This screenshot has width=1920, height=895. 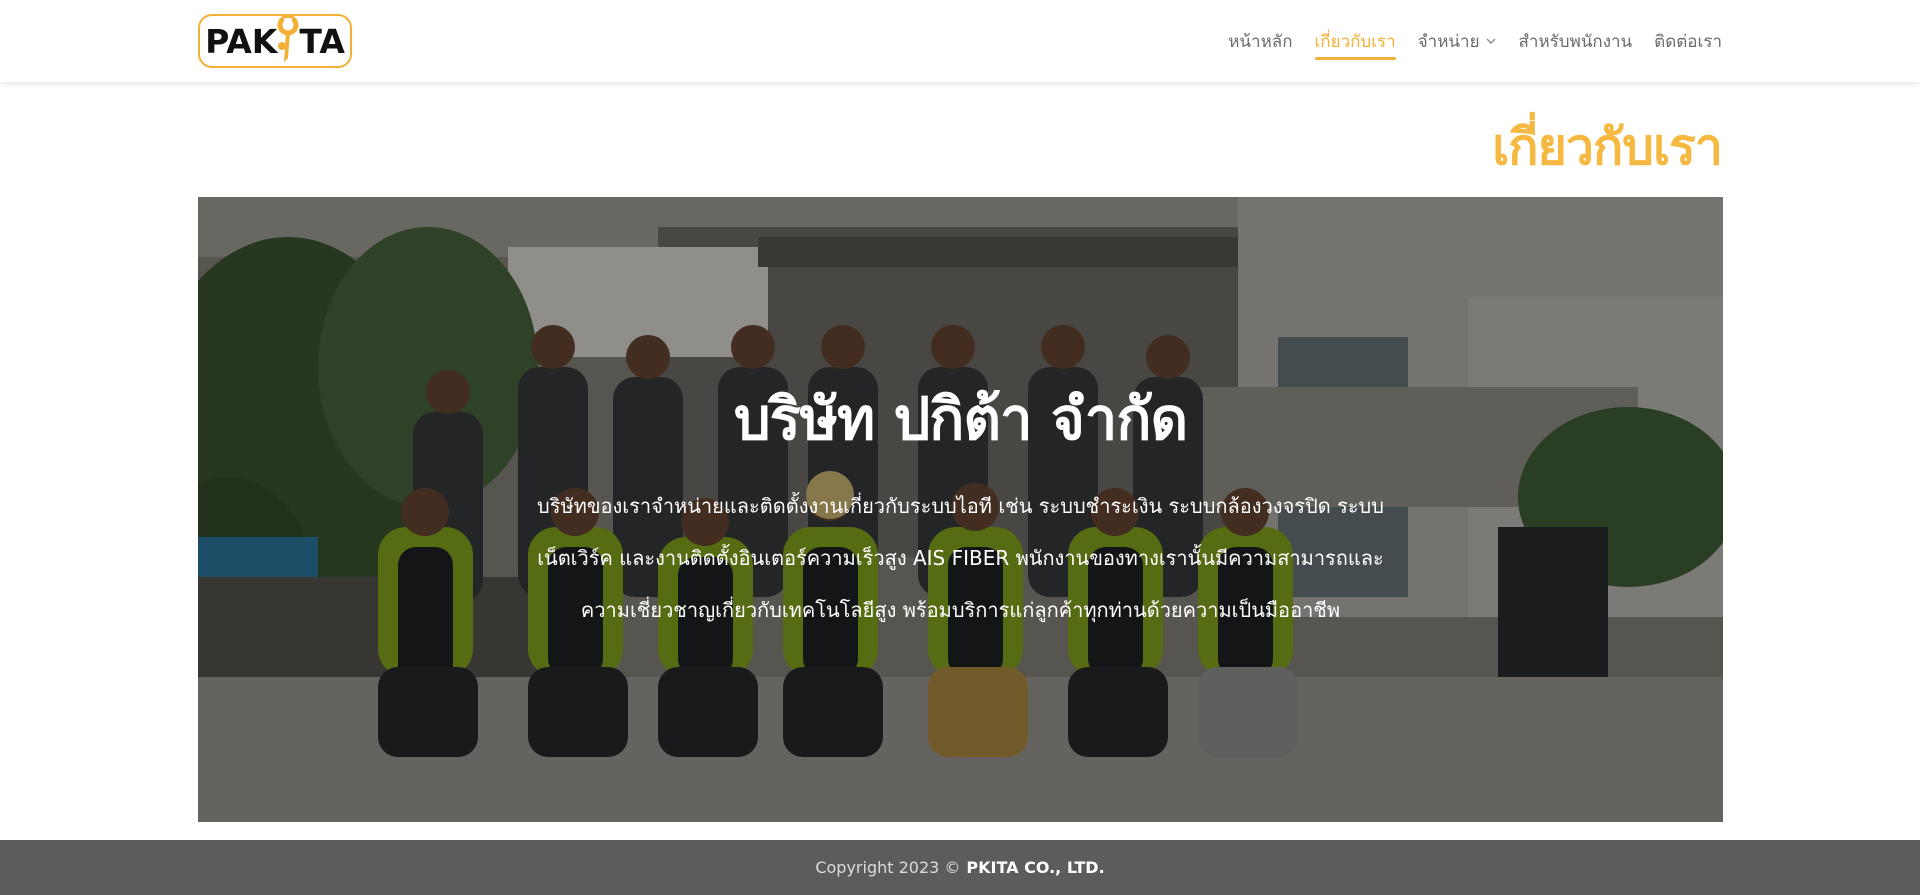 I want to click on logo-text: PAK TA, so click(x=275, y=41).